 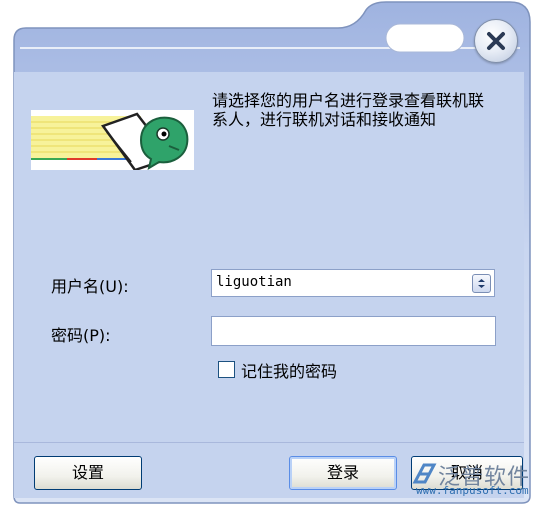 What do you see at coordinates (353, 283) in the screenshot?
I see `username-combobox: liguotian` at bounding box center [353, 283].